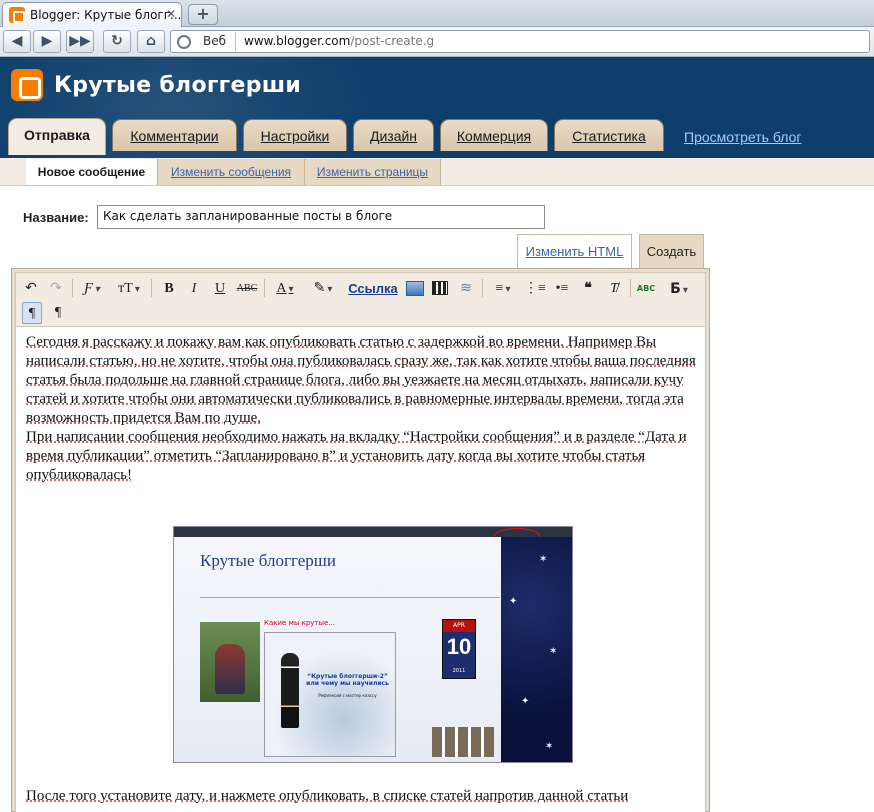 This screenshot has height=812, width=874. I want to click on shot-calendar: APR 10 2011, so click(459, 649).